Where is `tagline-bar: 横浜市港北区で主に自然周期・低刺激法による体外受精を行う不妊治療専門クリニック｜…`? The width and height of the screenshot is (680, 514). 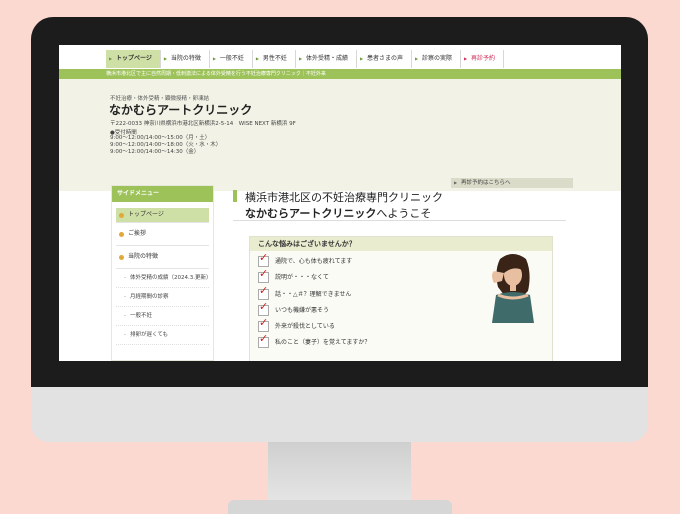
tagline-bar: 横浜市港北区で主に自然周期・低刺激法による体外受精を行う不妊治療専門クリニック｜… is located at coordinates (340, 74).